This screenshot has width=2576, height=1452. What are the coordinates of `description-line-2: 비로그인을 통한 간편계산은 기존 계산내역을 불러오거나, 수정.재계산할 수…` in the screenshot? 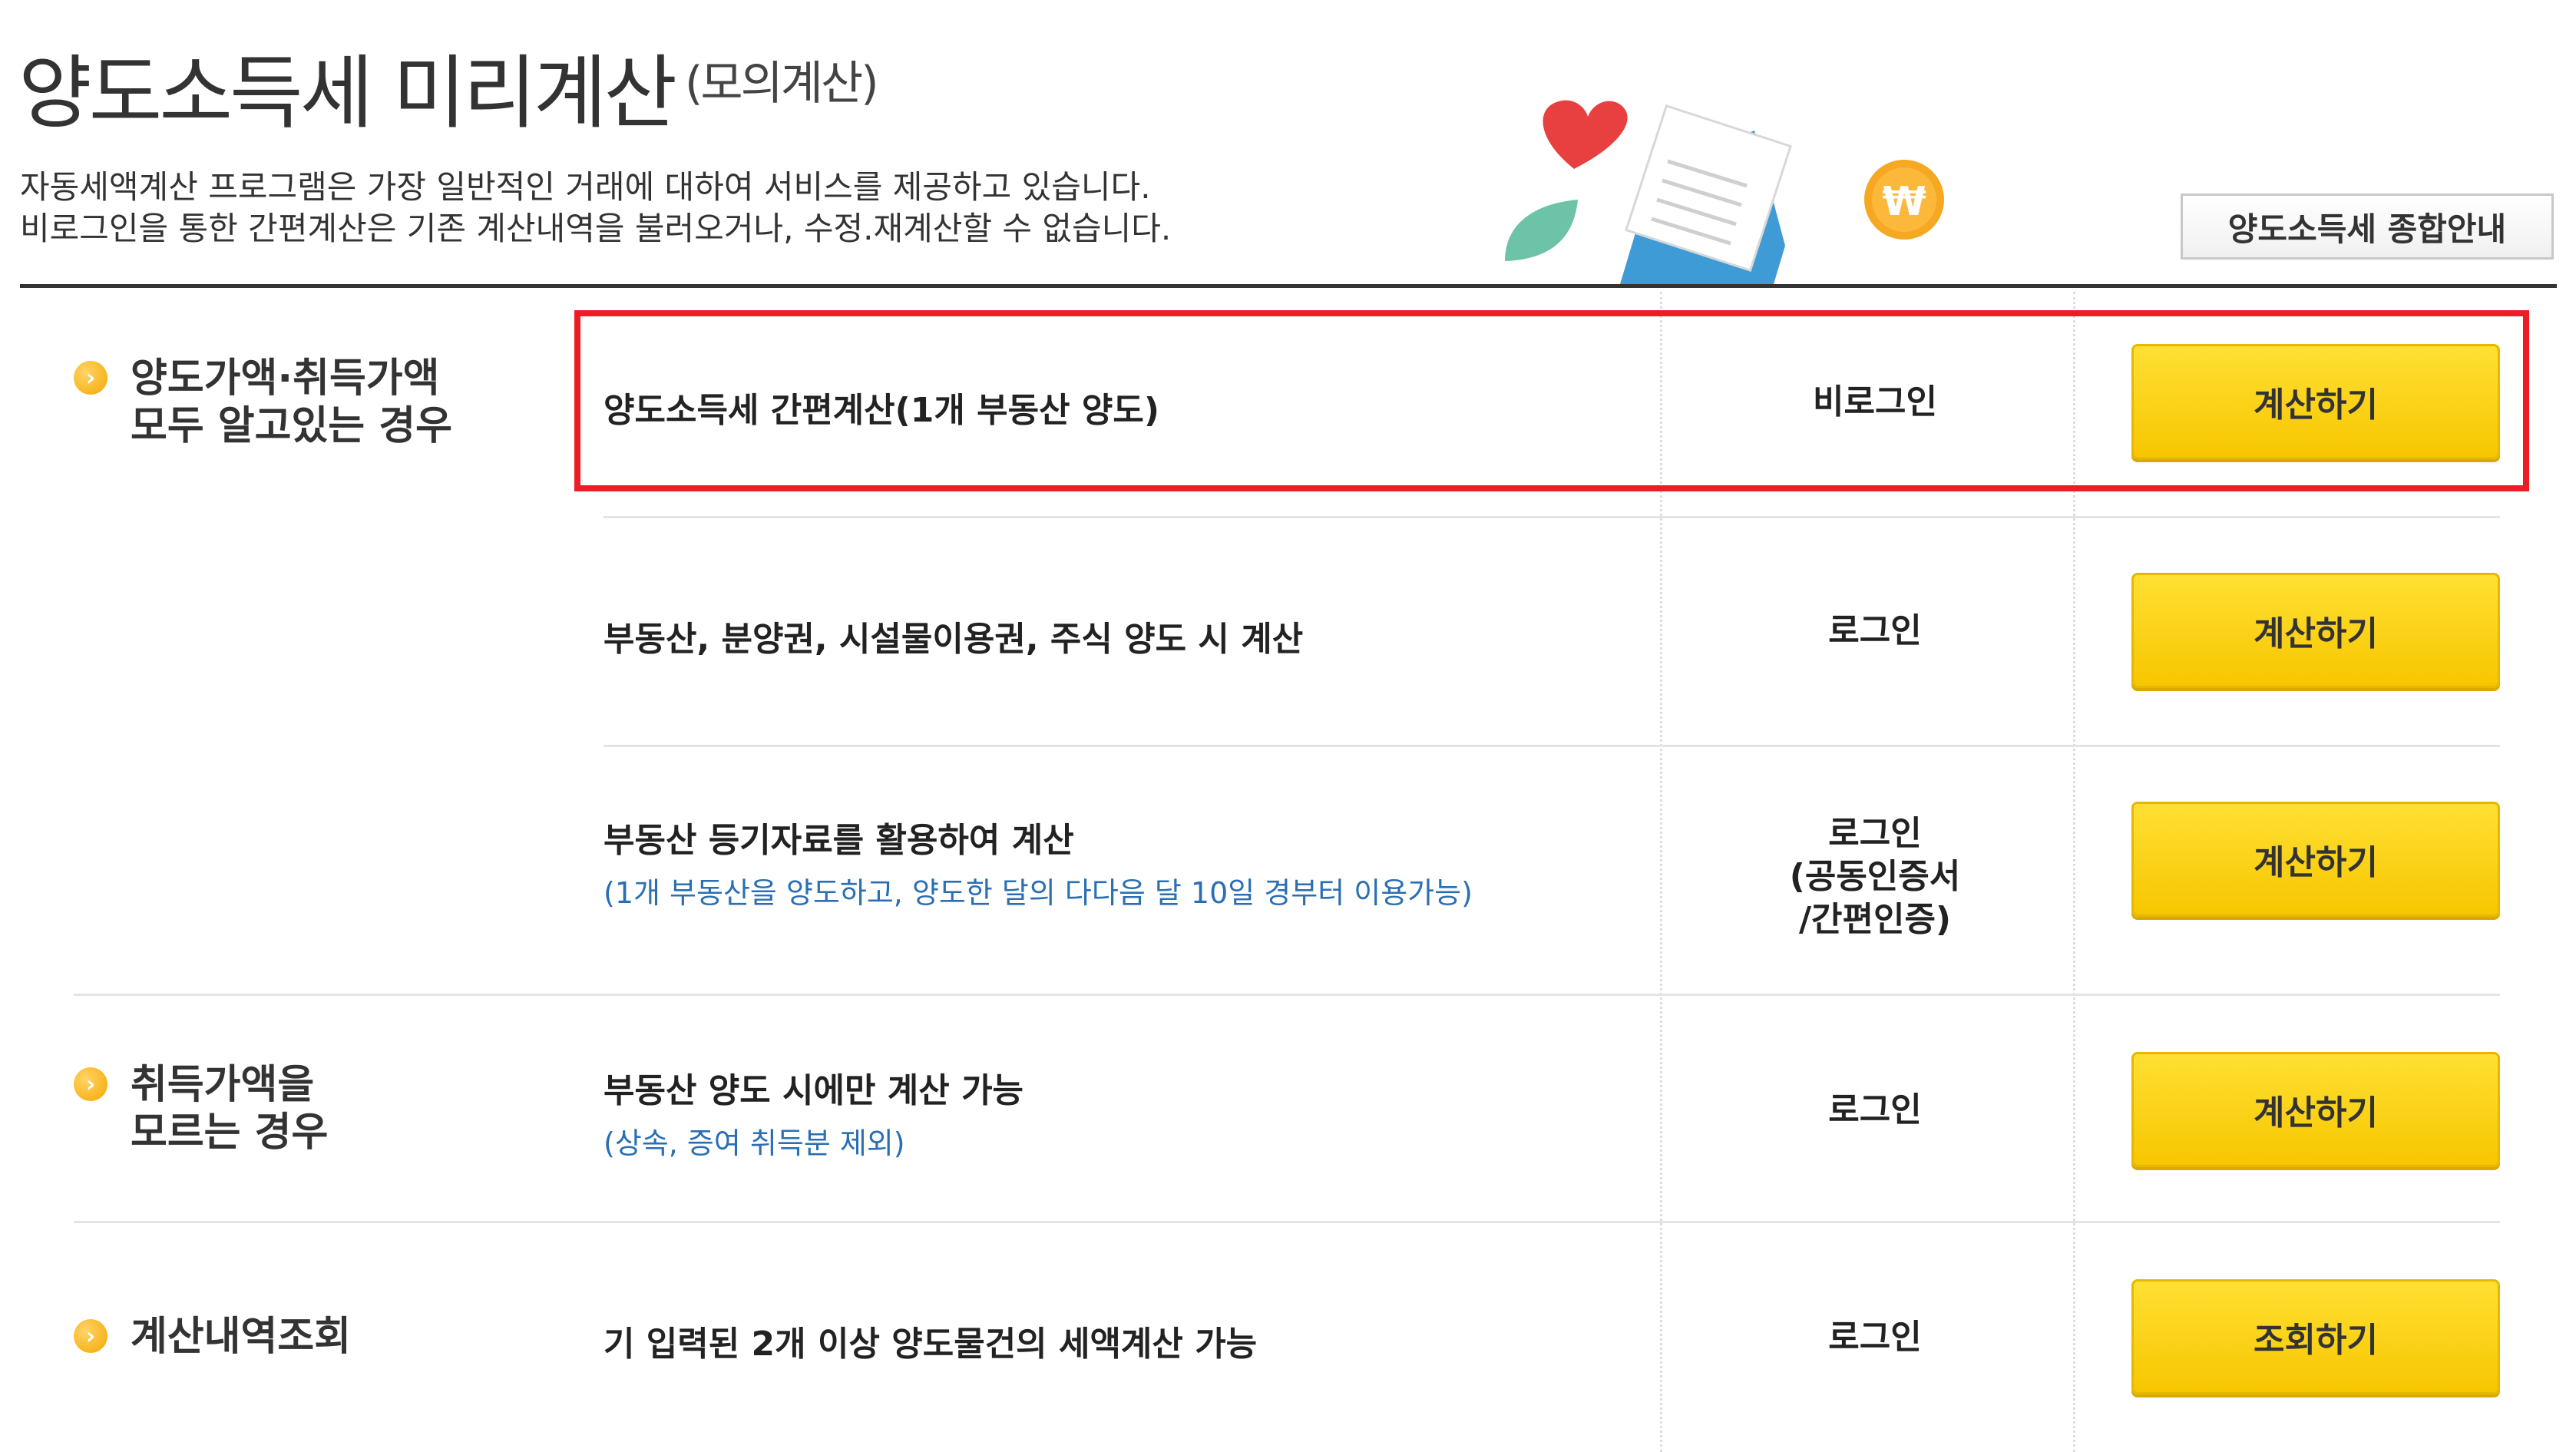 It's located at (596, 228).